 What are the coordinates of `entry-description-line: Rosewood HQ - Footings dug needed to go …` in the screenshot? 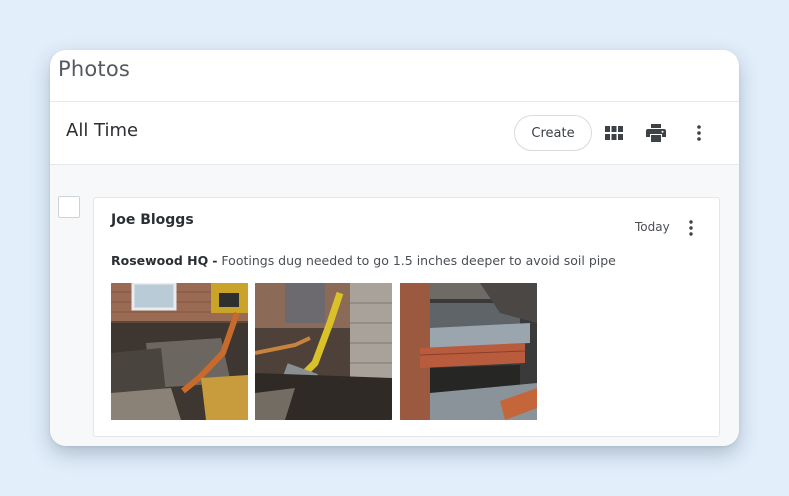 It's located at (363, 260).